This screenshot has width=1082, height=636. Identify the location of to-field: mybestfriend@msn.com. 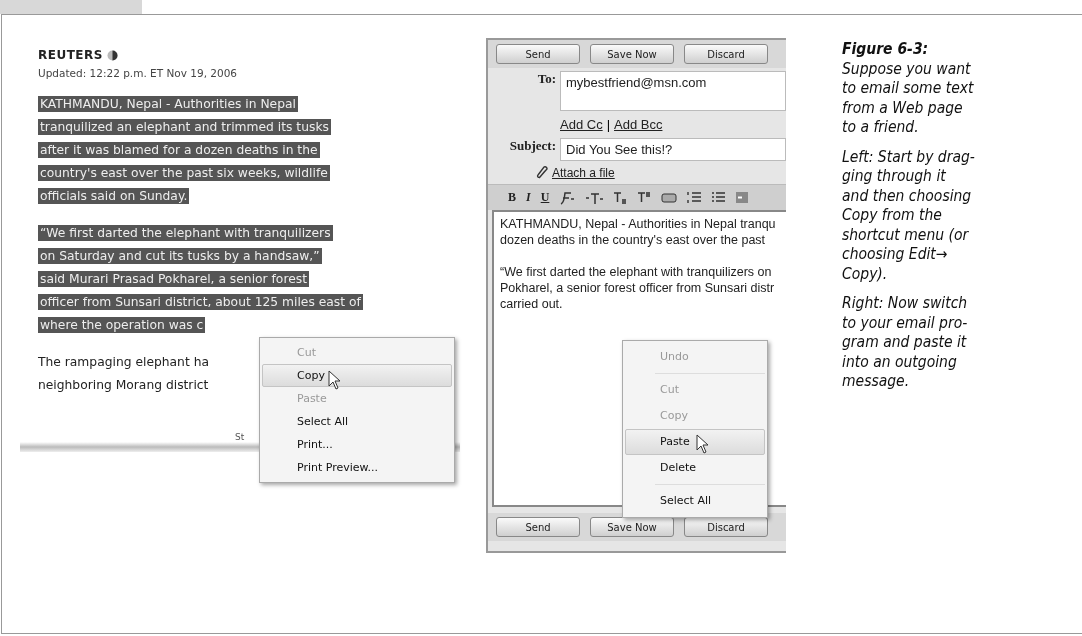
(673, 91).